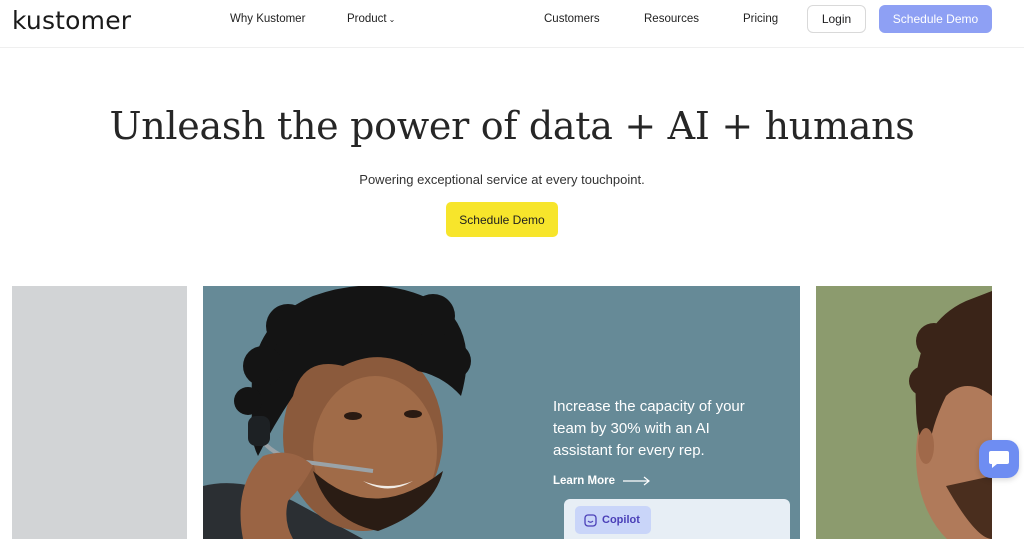 Image resolution: width=1024 pixels, height=539 pixels. I want to click on login-button: Login, so click(836, 19).